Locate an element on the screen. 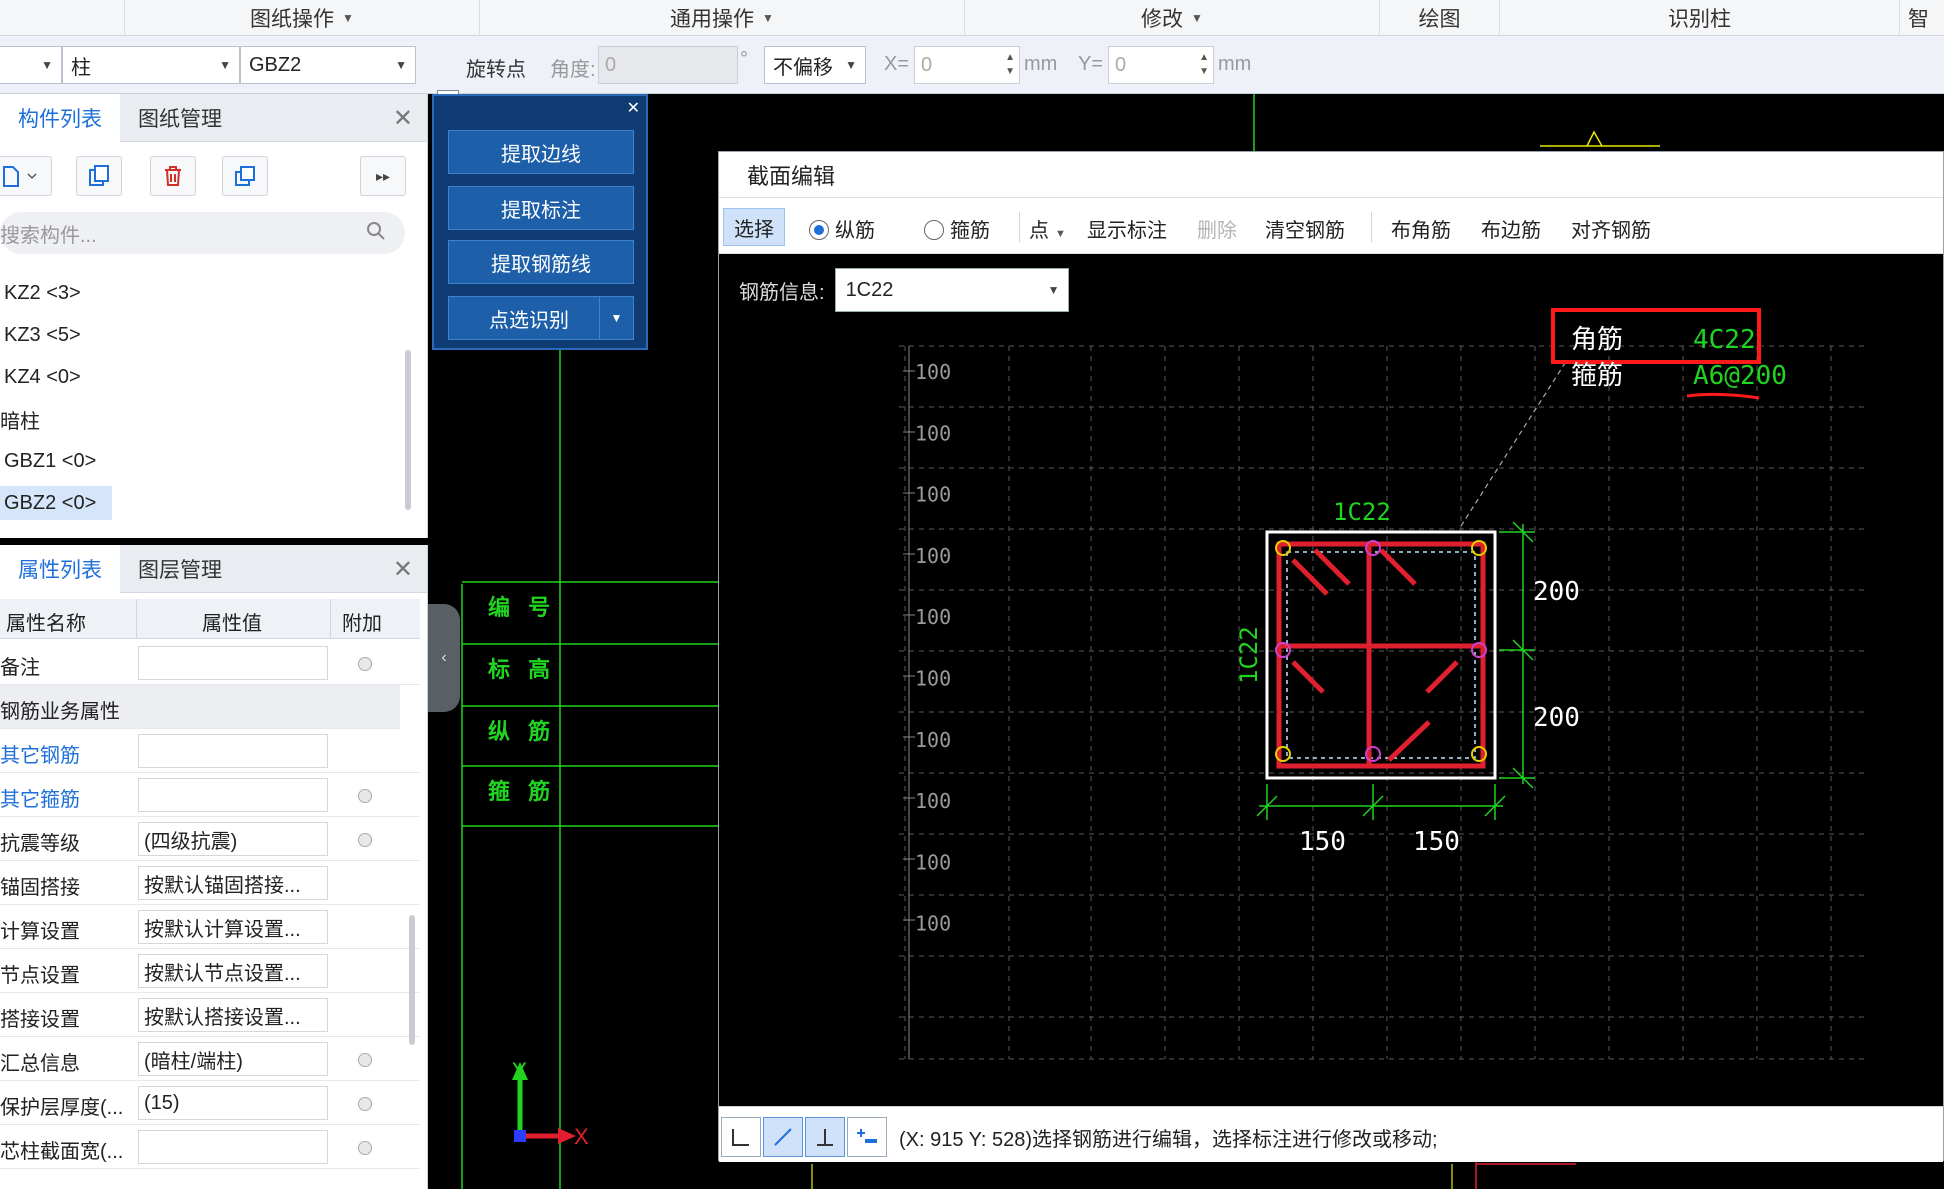 This screenshot has height=1189, width=1944. list-item: KZ2 <3> is located at coordinates (40, 293).